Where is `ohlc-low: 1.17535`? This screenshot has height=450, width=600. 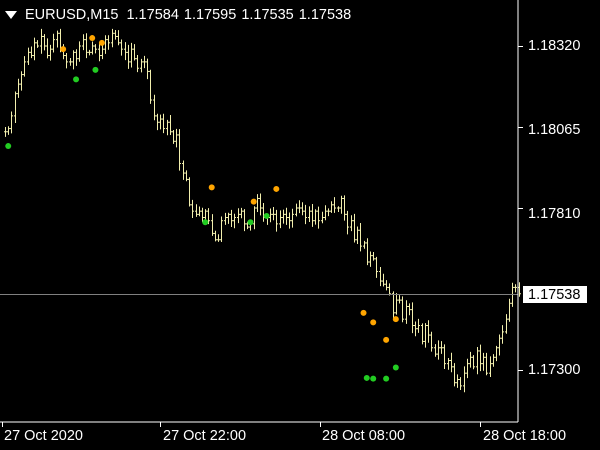
ohlc-low: 1.17535 is located at coordinates (267, 15).